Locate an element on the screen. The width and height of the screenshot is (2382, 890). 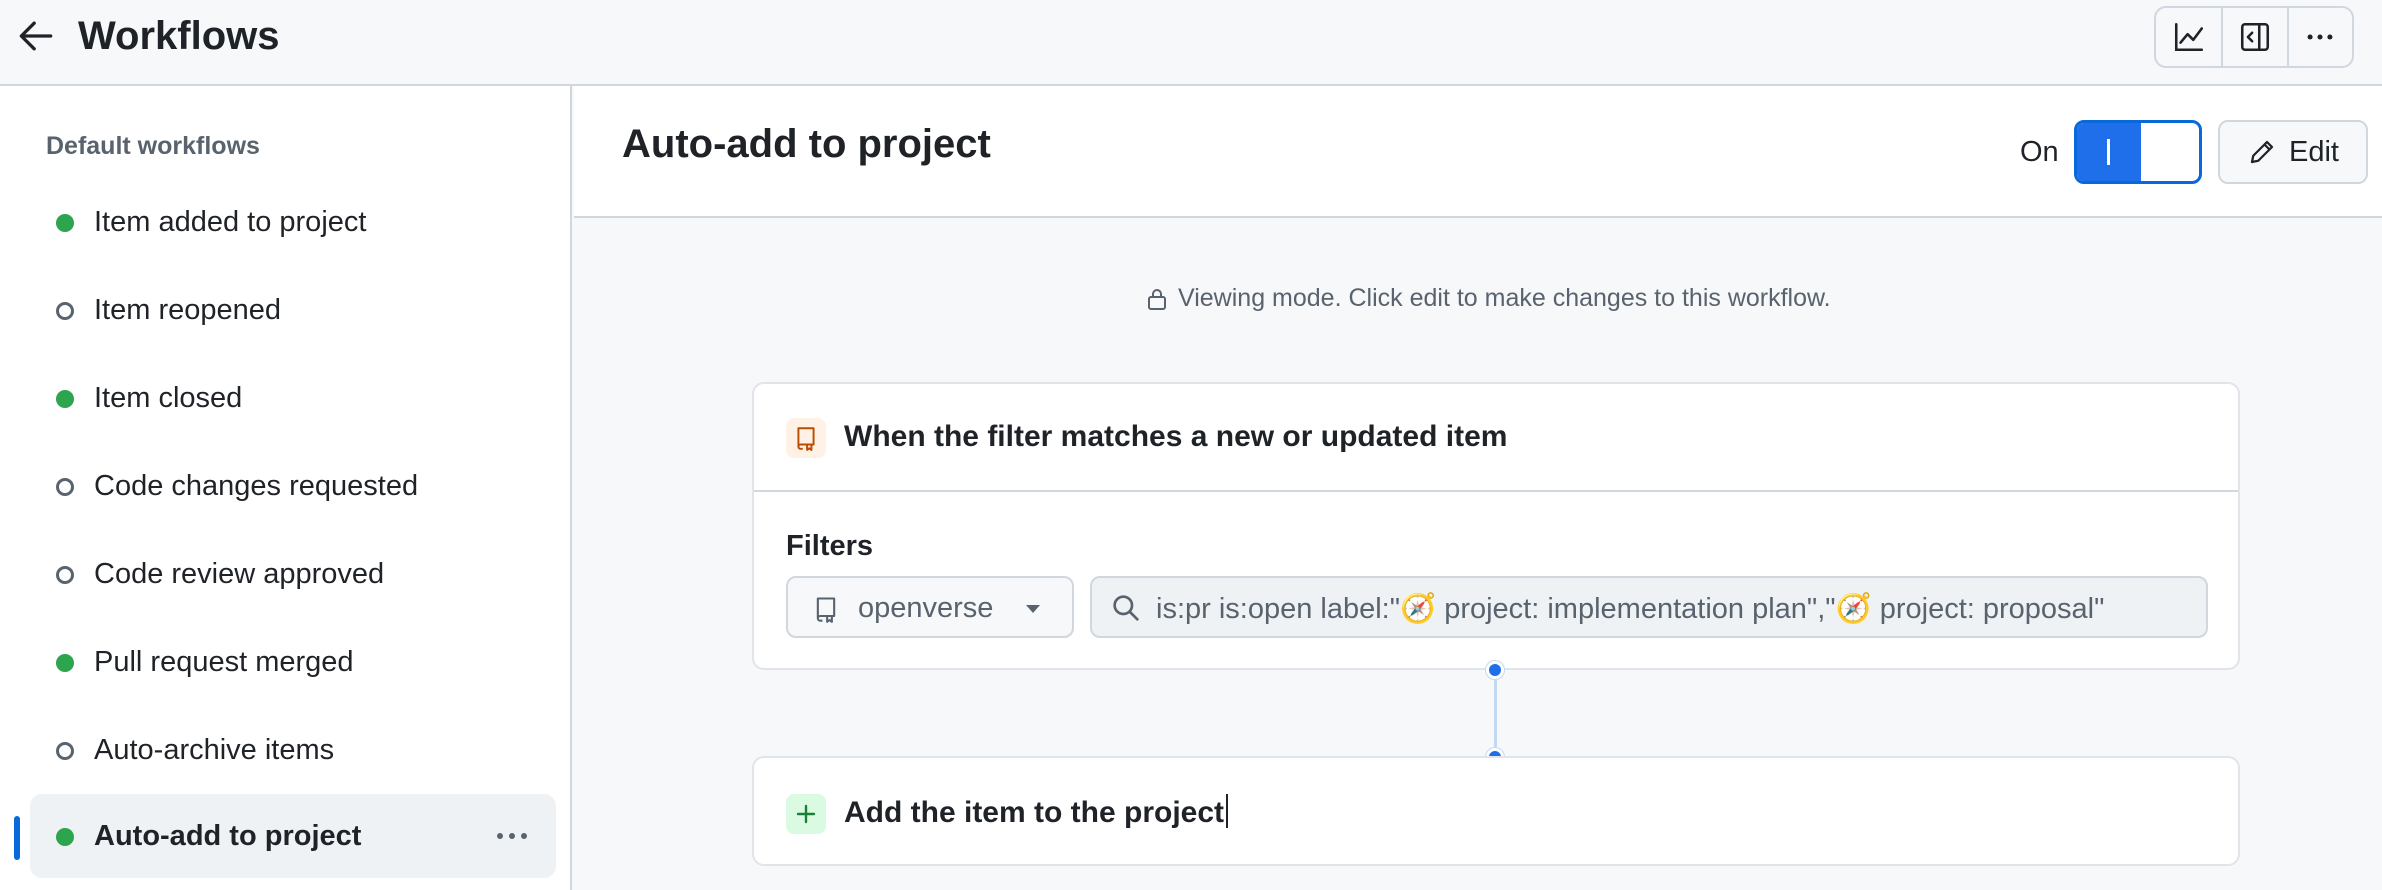
toggle-knob is located at coordinates (2171, 152).